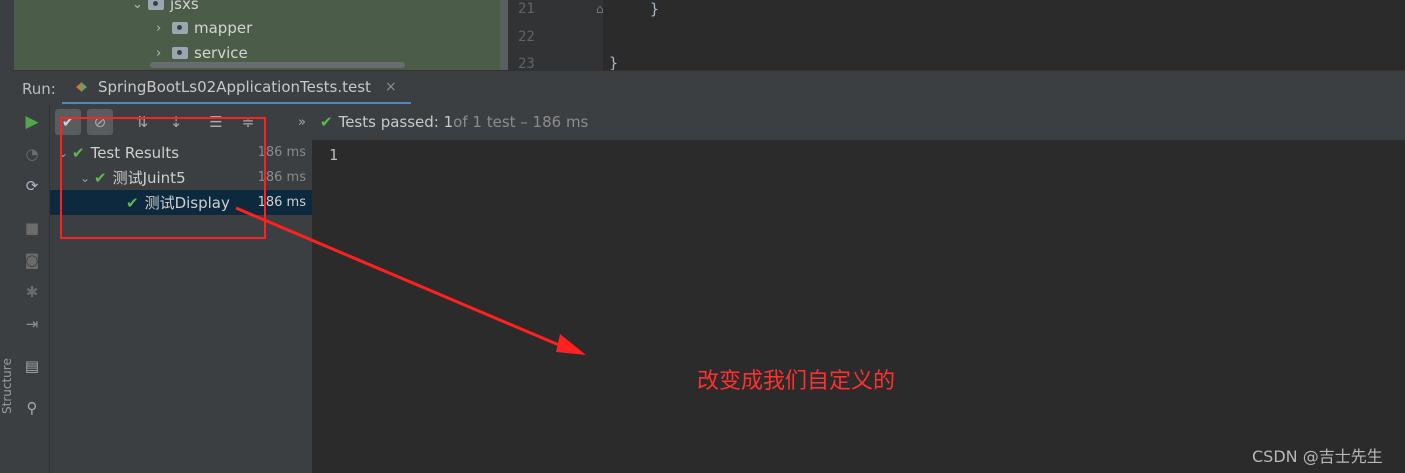 This screenshot has width=1405, height=473. What do you see at coordinates (401, 278) in the screenshot?
I see `arrow-line` at bounding box center [401, 278].